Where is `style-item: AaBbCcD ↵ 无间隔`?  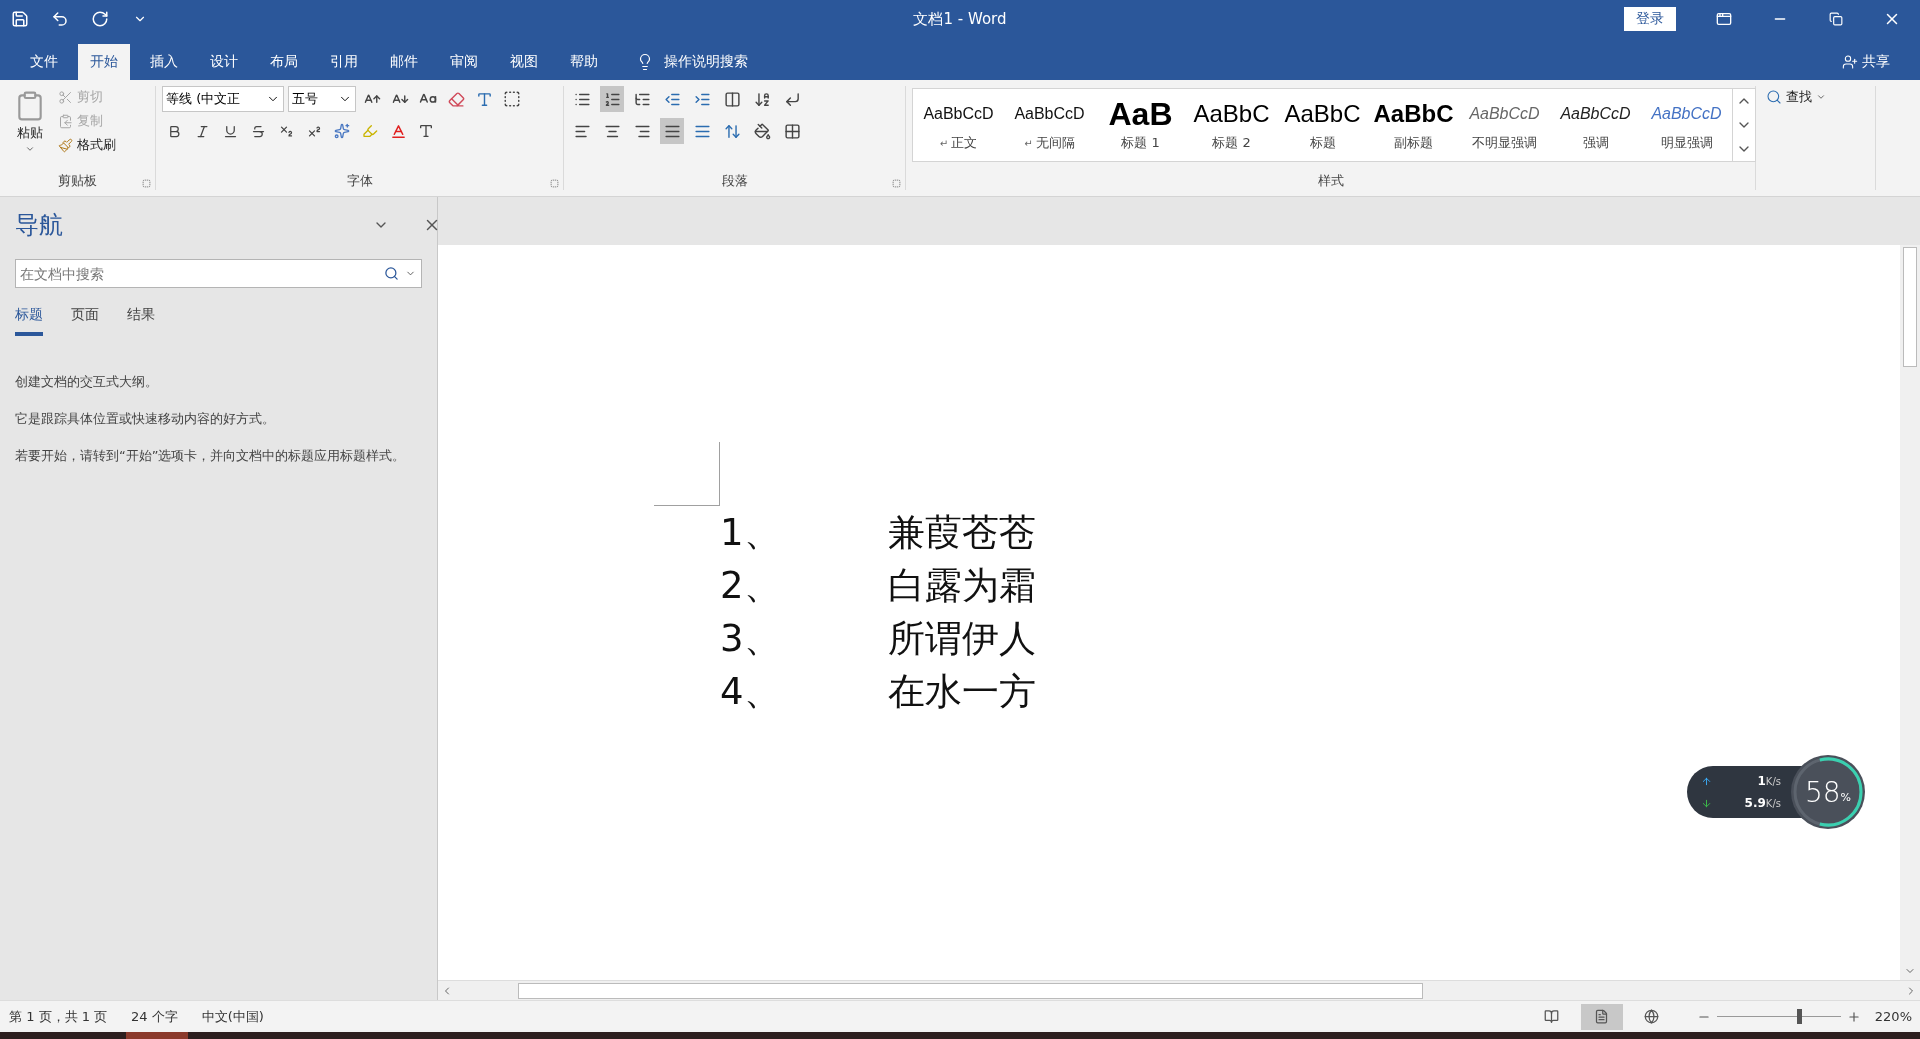 style-item: AaBbCcD ↵ 无间隔 is located at coordinates (1049, 125).